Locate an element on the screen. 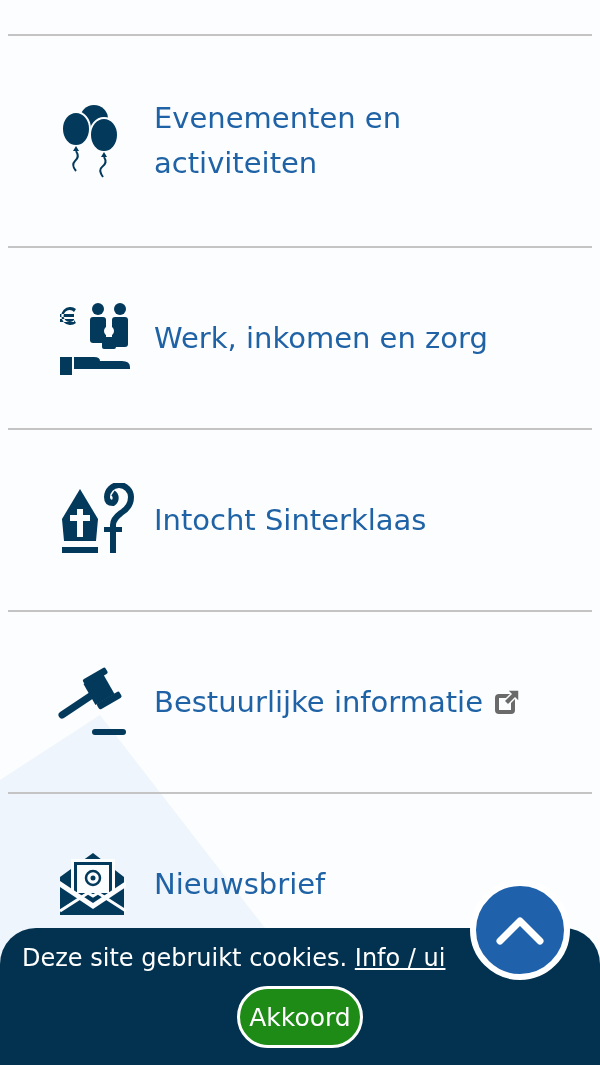 The height and width of the screenshot is (1065, 600). cookie-message: Deze site gebruikt cookies. Info / ui is located at coordinates (234, 958).